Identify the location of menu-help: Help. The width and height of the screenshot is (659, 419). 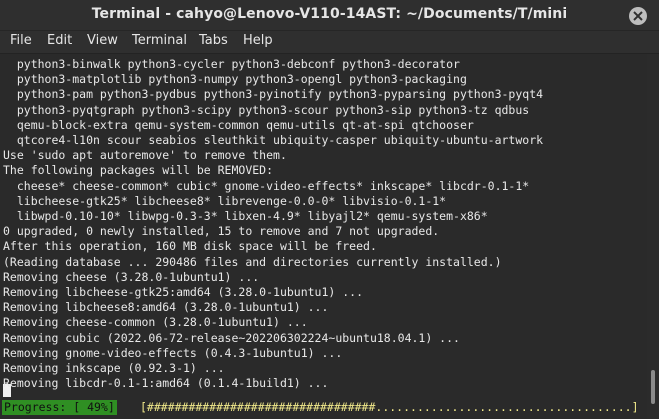
(258, 40).